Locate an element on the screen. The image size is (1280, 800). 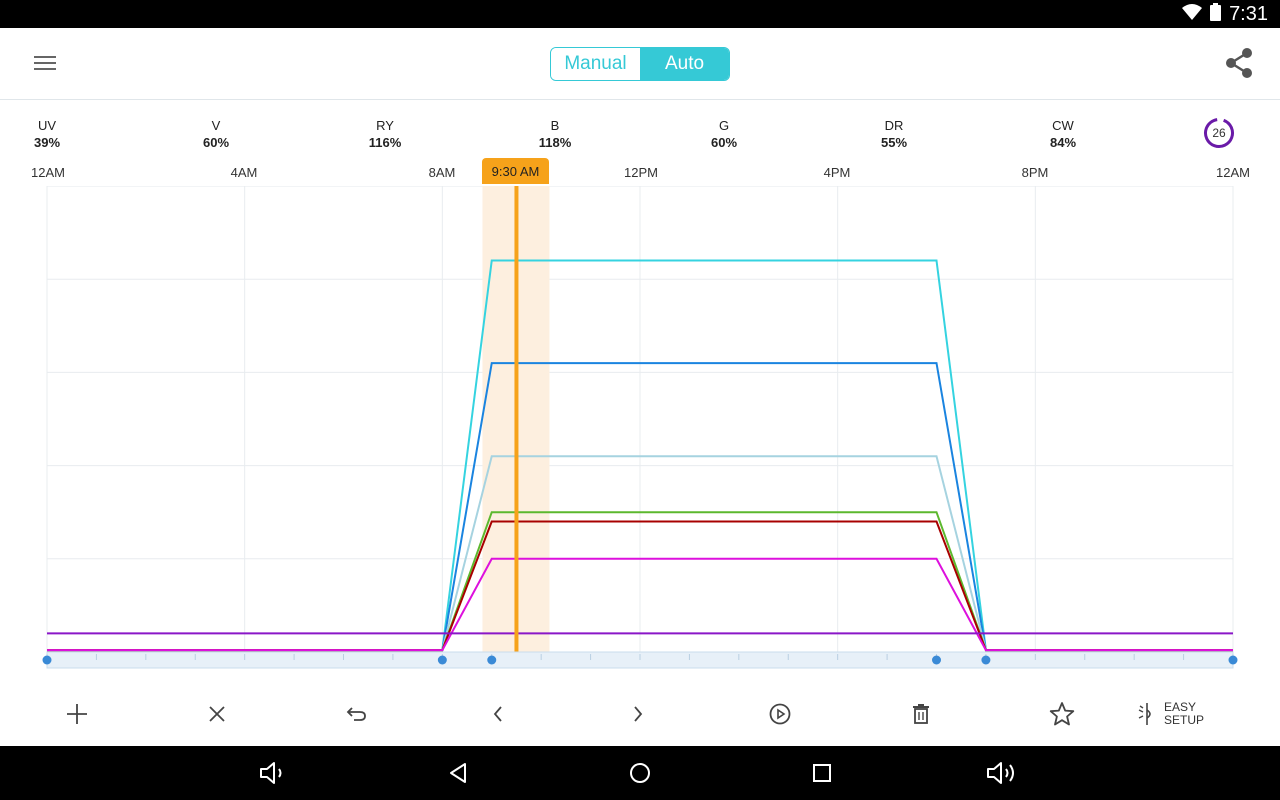
time-axis-labels: 12AM 4AM 8AM 12PM 4PM 8PM 12AM is located at coordinates (640, 173).